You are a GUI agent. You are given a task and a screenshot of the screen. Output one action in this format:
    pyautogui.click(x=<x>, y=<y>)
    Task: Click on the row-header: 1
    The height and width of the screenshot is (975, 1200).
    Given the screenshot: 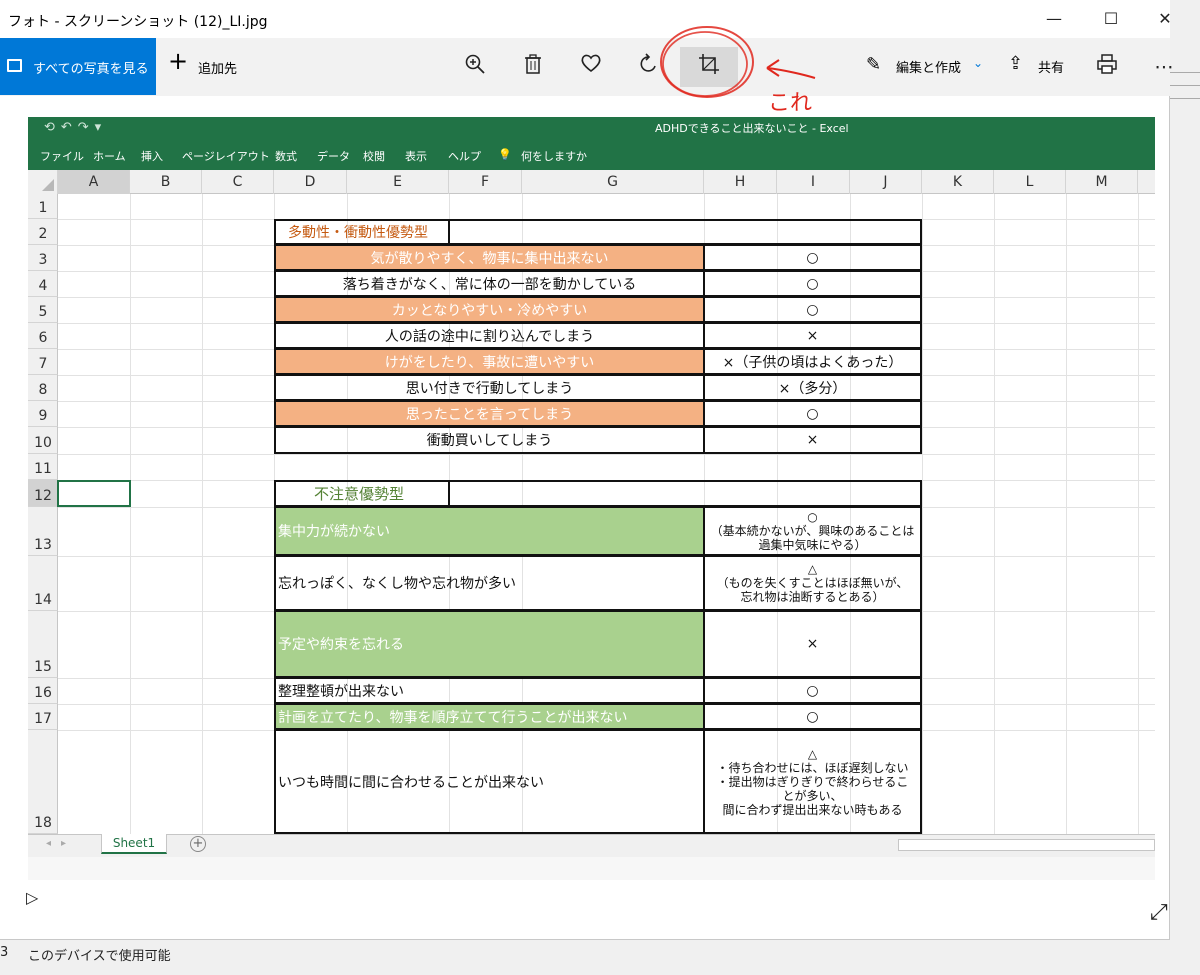 What is the action you would take?
    pyautogui.click(x=43, y=206)
    